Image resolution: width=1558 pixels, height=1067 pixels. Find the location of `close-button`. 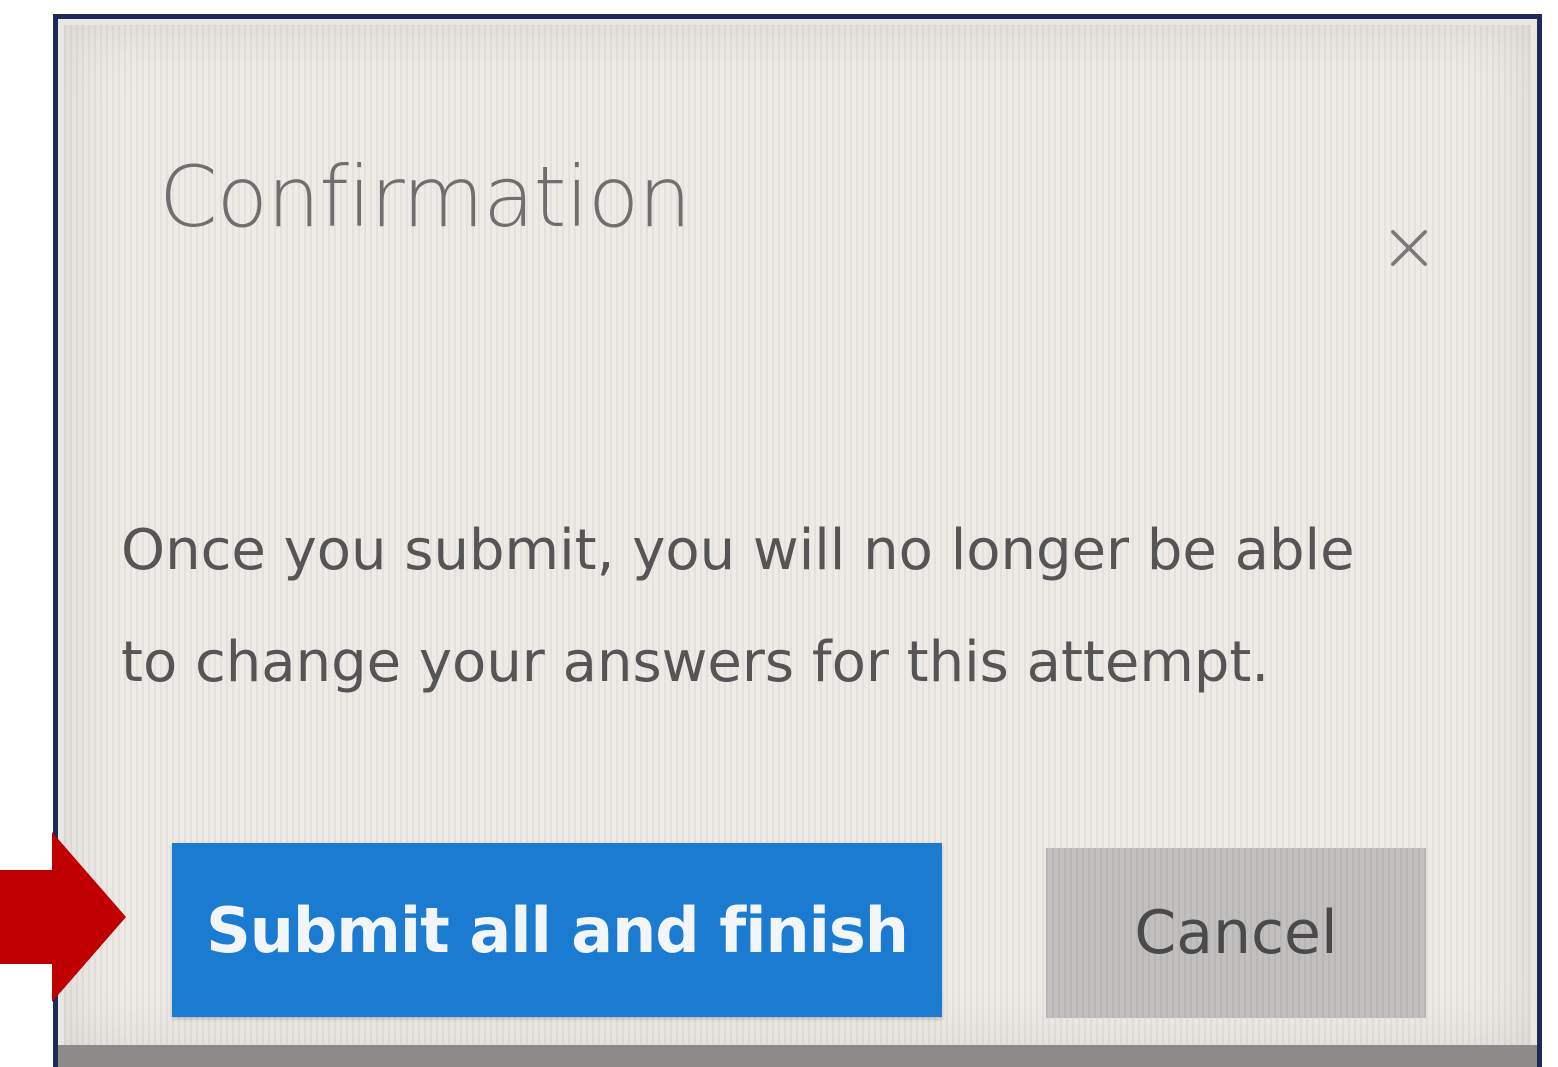

close-button is located at coordinates (1409, 248).